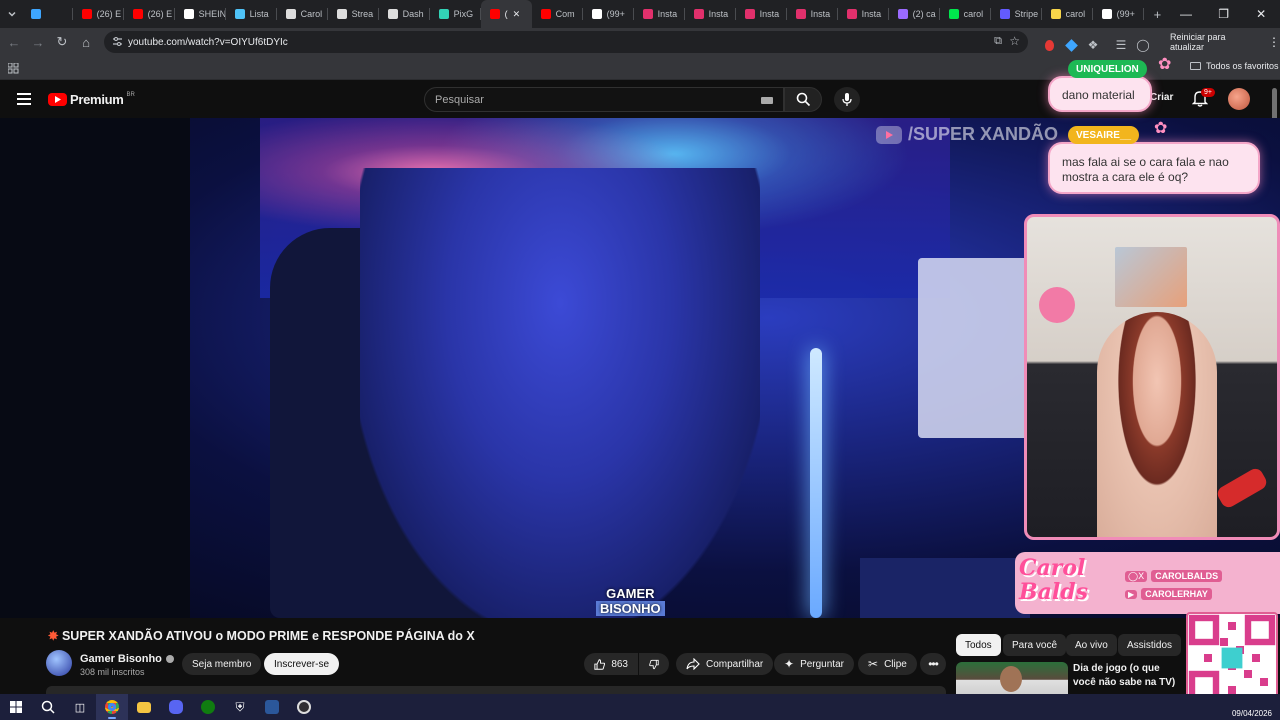 Image resolution: width=1280 pixels, height=720 pixels. I want to click on recommended-video-thumbnail, so click(1012, 678).